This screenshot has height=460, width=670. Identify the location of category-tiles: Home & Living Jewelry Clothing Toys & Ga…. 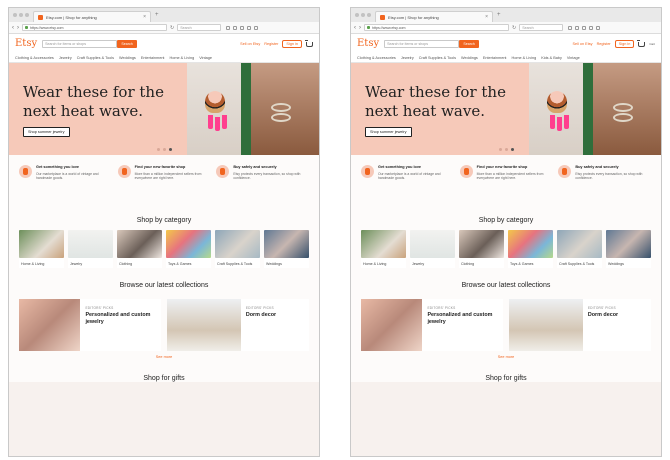
(506, 249).